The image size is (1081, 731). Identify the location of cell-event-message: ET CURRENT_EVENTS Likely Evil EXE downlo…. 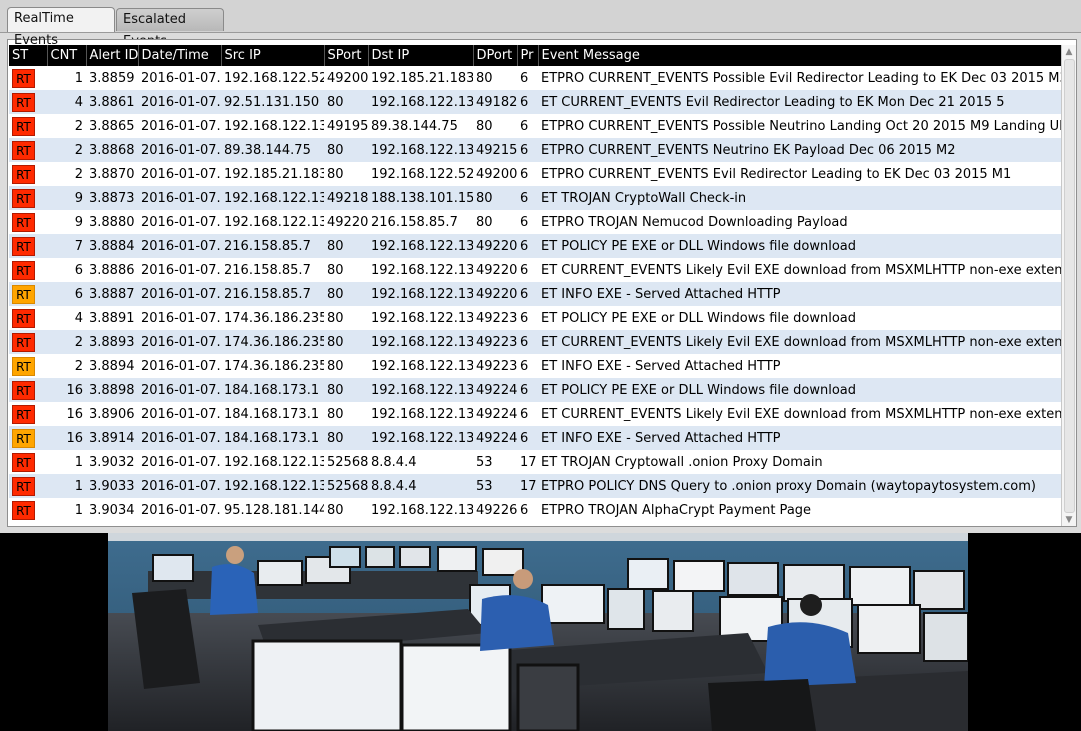
(799, 270).